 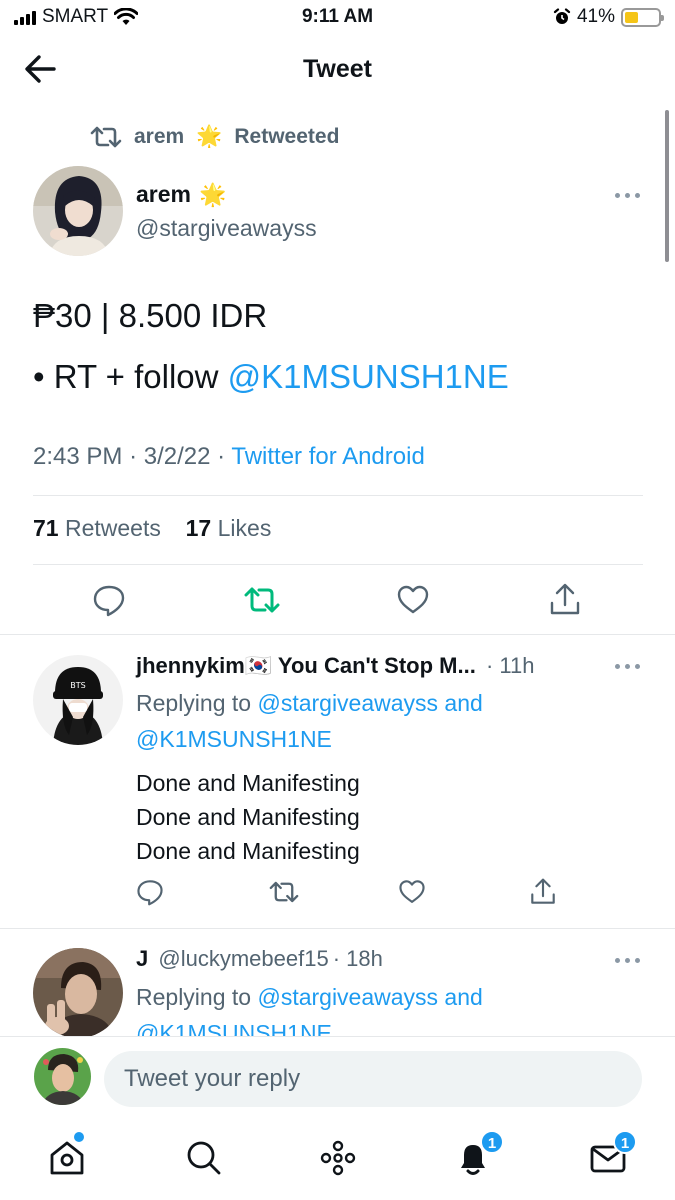 What do you see at coordinates (243, 958) in the screenshot?
I see `reply-handle: @luckymebeef15` at bounding box center [243, 958].